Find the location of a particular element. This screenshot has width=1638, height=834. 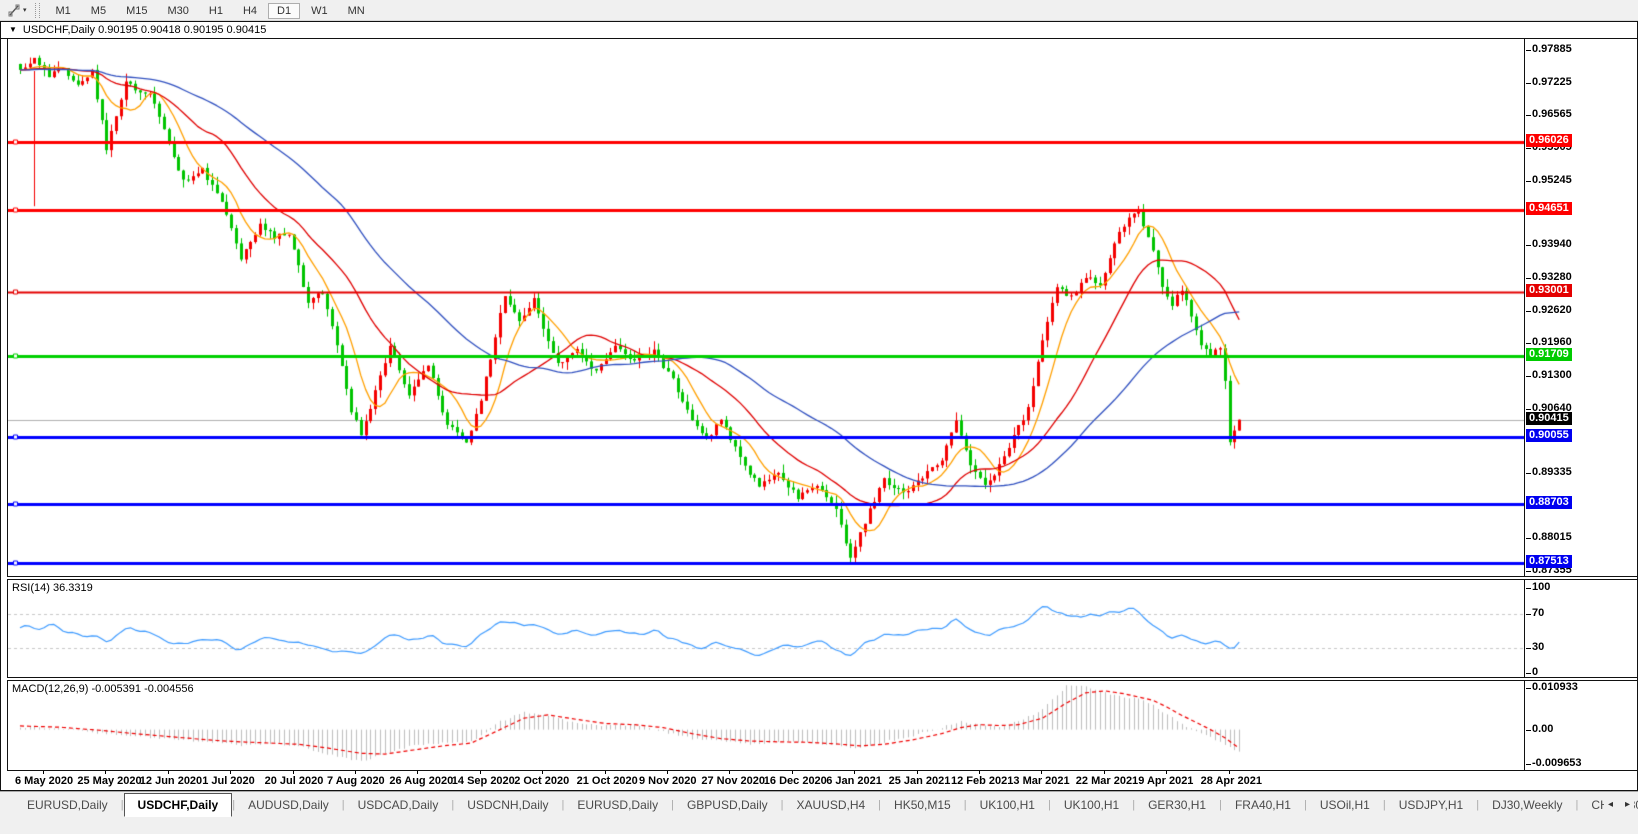

timeframe-h4: H4 is located at coordinates (250, 11).